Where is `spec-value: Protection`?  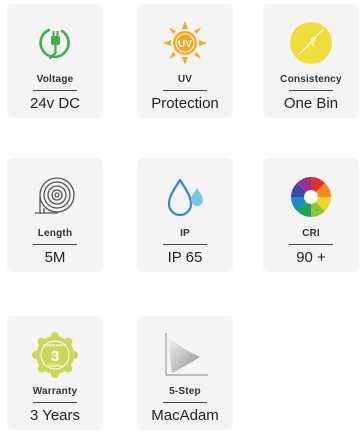 spec-value: Protection is located at coordinates (185, 103).